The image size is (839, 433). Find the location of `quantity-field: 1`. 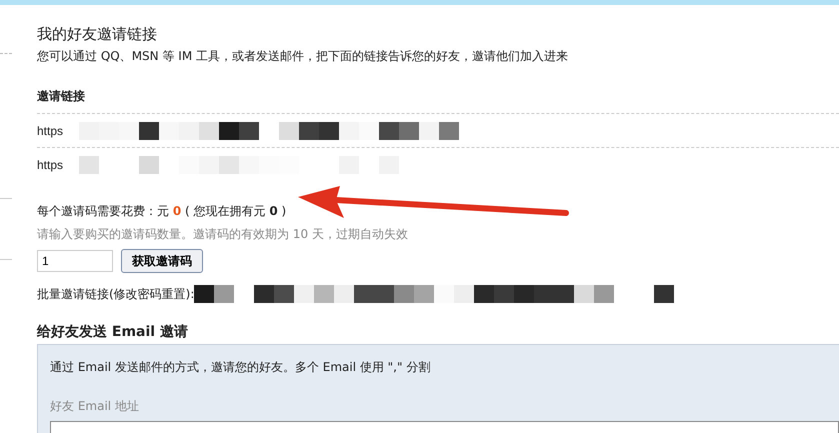

quantity-field: 1 is located at coordinates (75, 261).